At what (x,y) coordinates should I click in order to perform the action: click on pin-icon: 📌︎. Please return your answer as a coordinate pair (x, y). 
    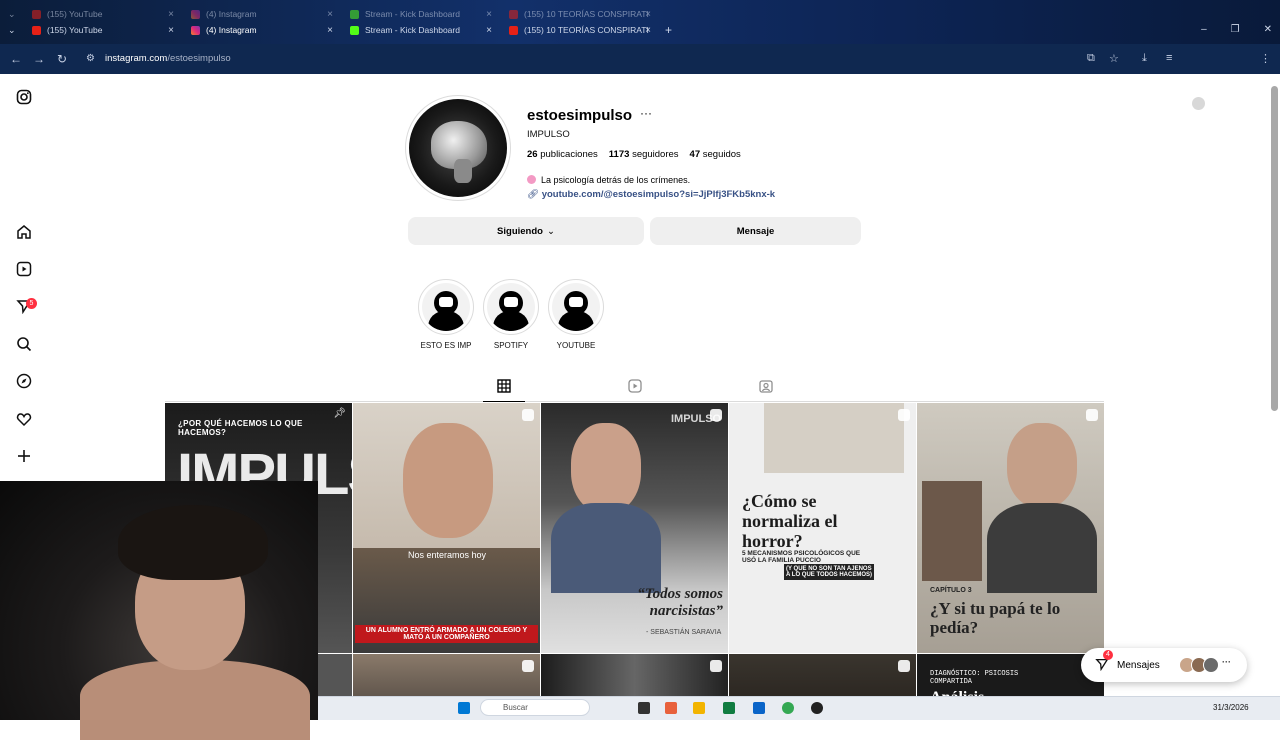
    Looking at the image, I should click on (339, 413).